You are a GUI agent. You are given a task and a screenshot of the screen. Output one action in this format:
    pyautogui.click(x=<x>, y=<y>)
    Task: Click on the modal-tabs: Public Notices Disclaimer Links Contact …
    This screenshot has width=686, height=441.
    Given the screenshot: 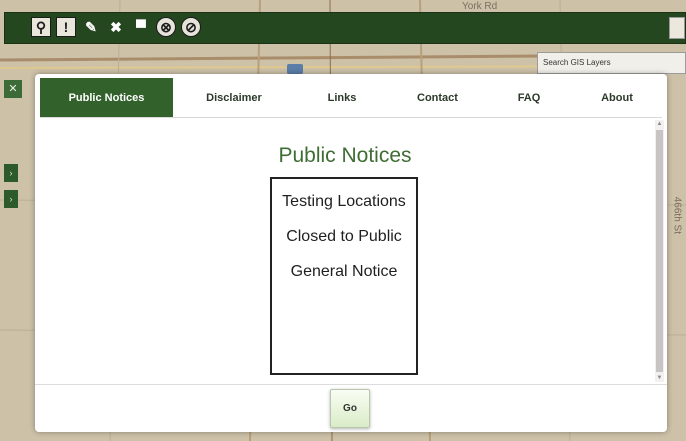 What is the action you would take?
    pyautogui.click(x=351, y=98)
    